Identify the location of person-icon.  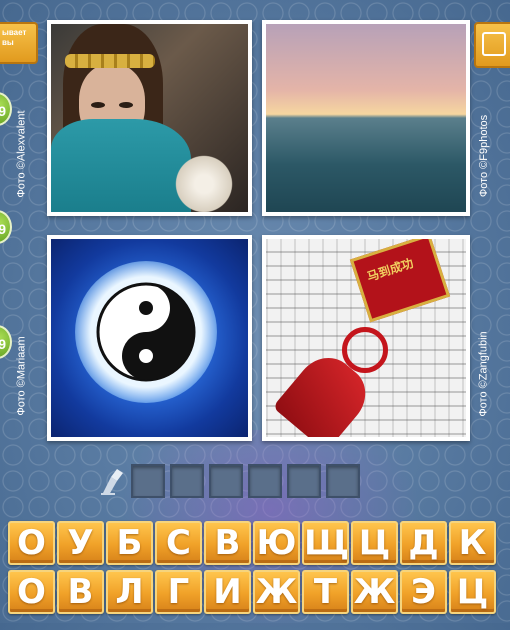
(494, 44).